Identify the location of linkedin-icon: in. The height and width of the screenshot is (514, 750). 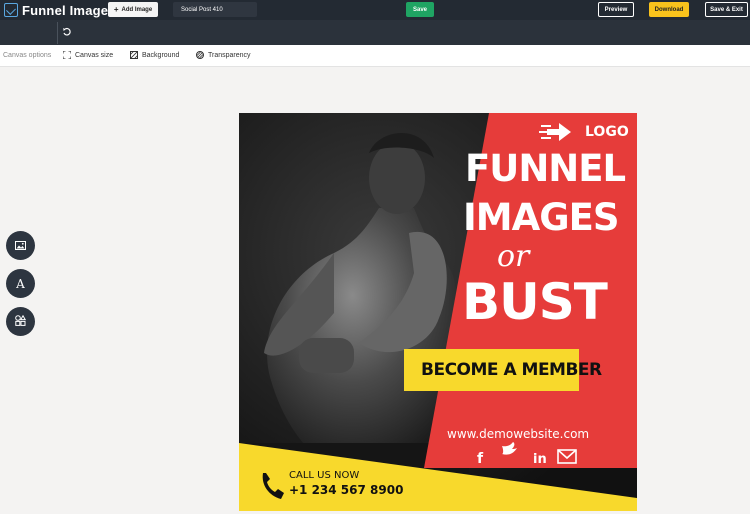
(540, 459).